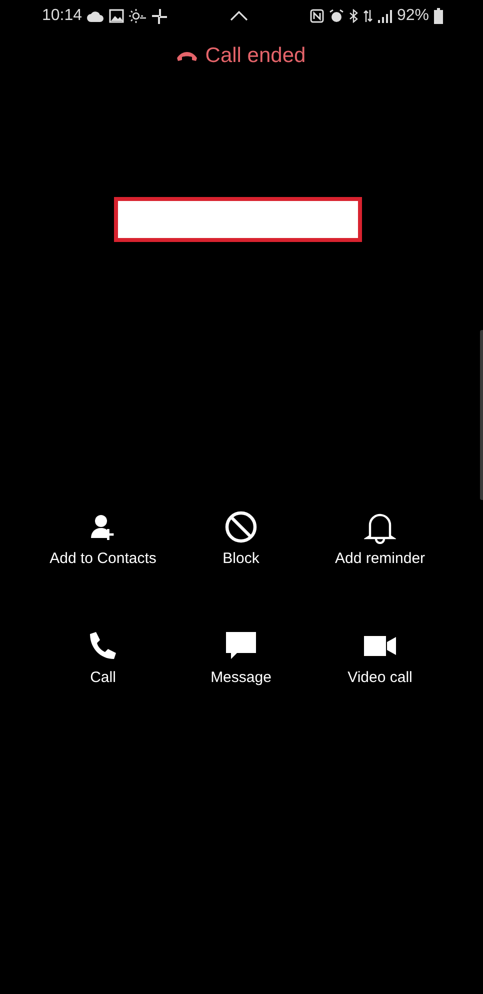  Describe the element at coordinates (385, 16) in the screenshot. I see `signal-icon` at that location.